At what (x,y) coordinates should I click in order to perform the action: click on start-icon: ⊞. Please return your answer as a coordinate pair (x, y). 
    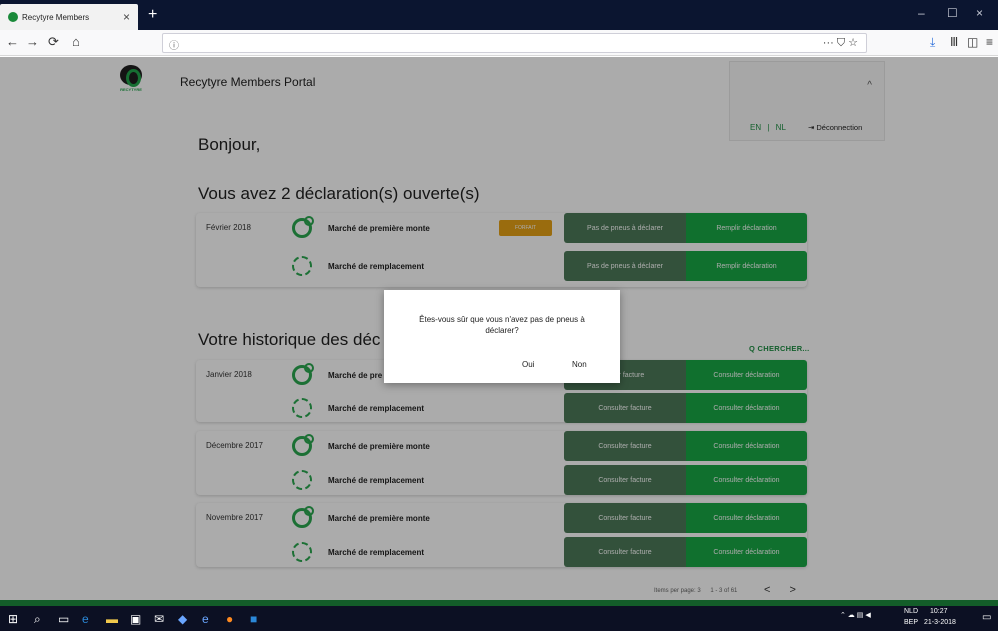
    Looking at the image, I should click on (13, 619).